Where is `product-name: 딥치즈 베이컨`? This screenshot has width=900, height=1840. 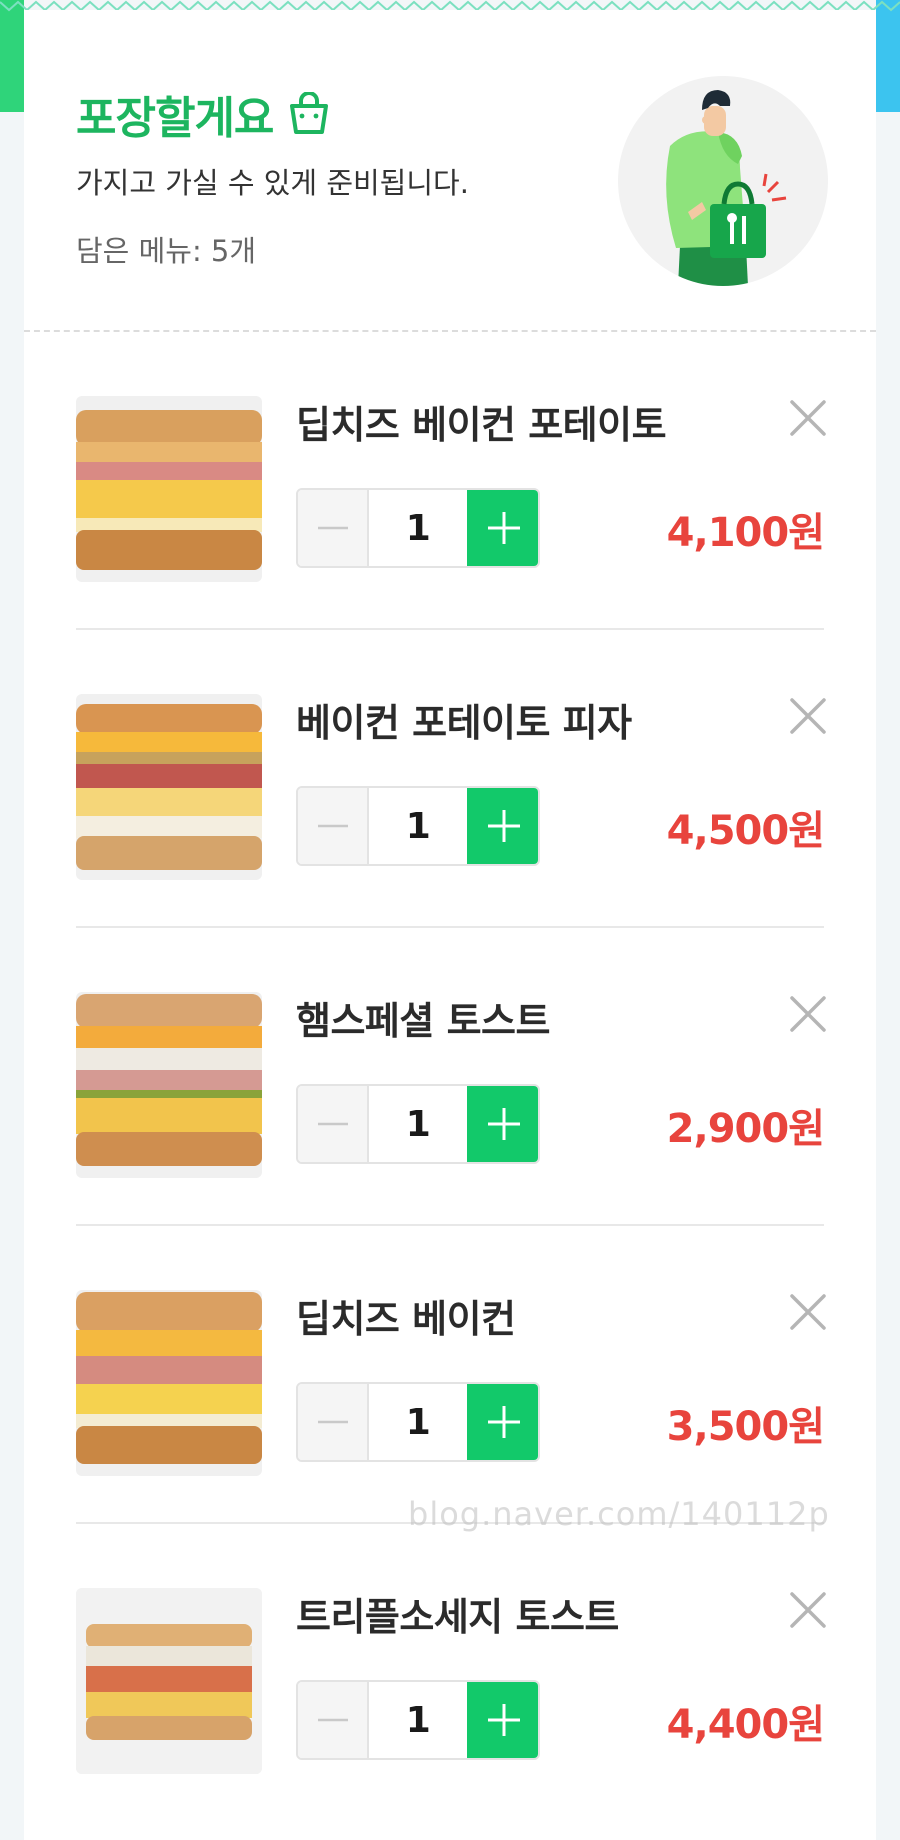
product-name: 딥치즈 베이컨 is located at coordinates (406, 1319).